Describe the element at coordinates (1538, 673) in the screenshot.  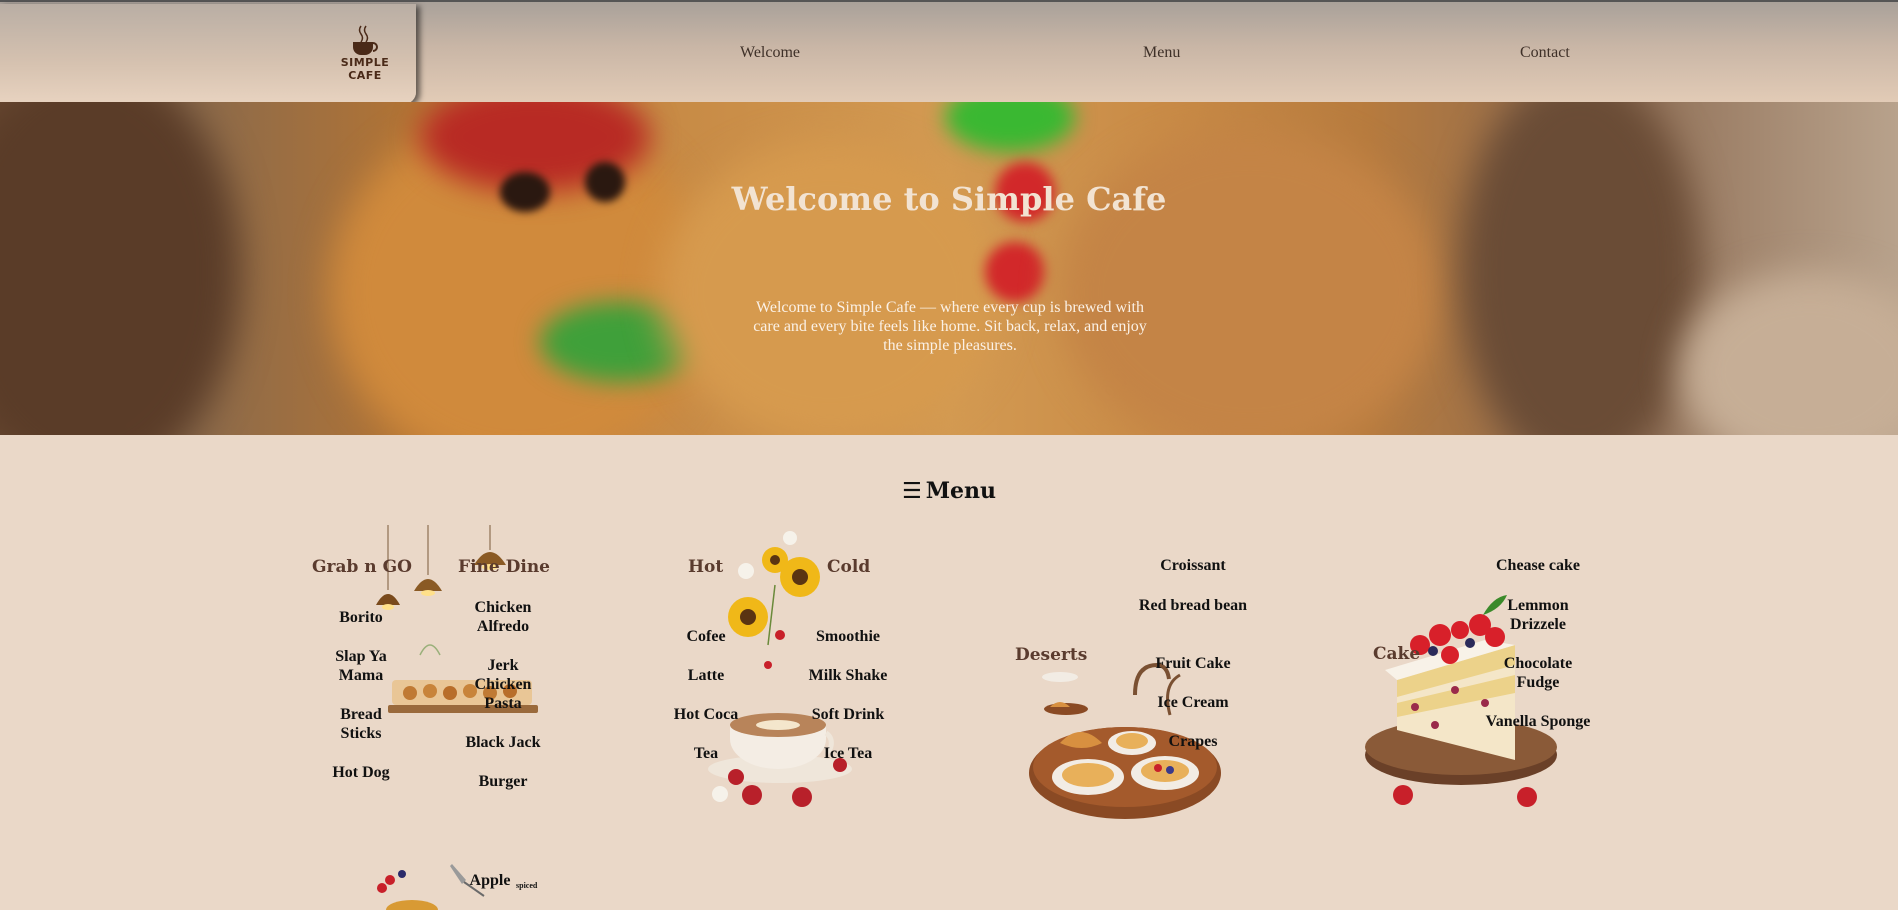
I see `menu-item: Chocolate Fudge` at that location.